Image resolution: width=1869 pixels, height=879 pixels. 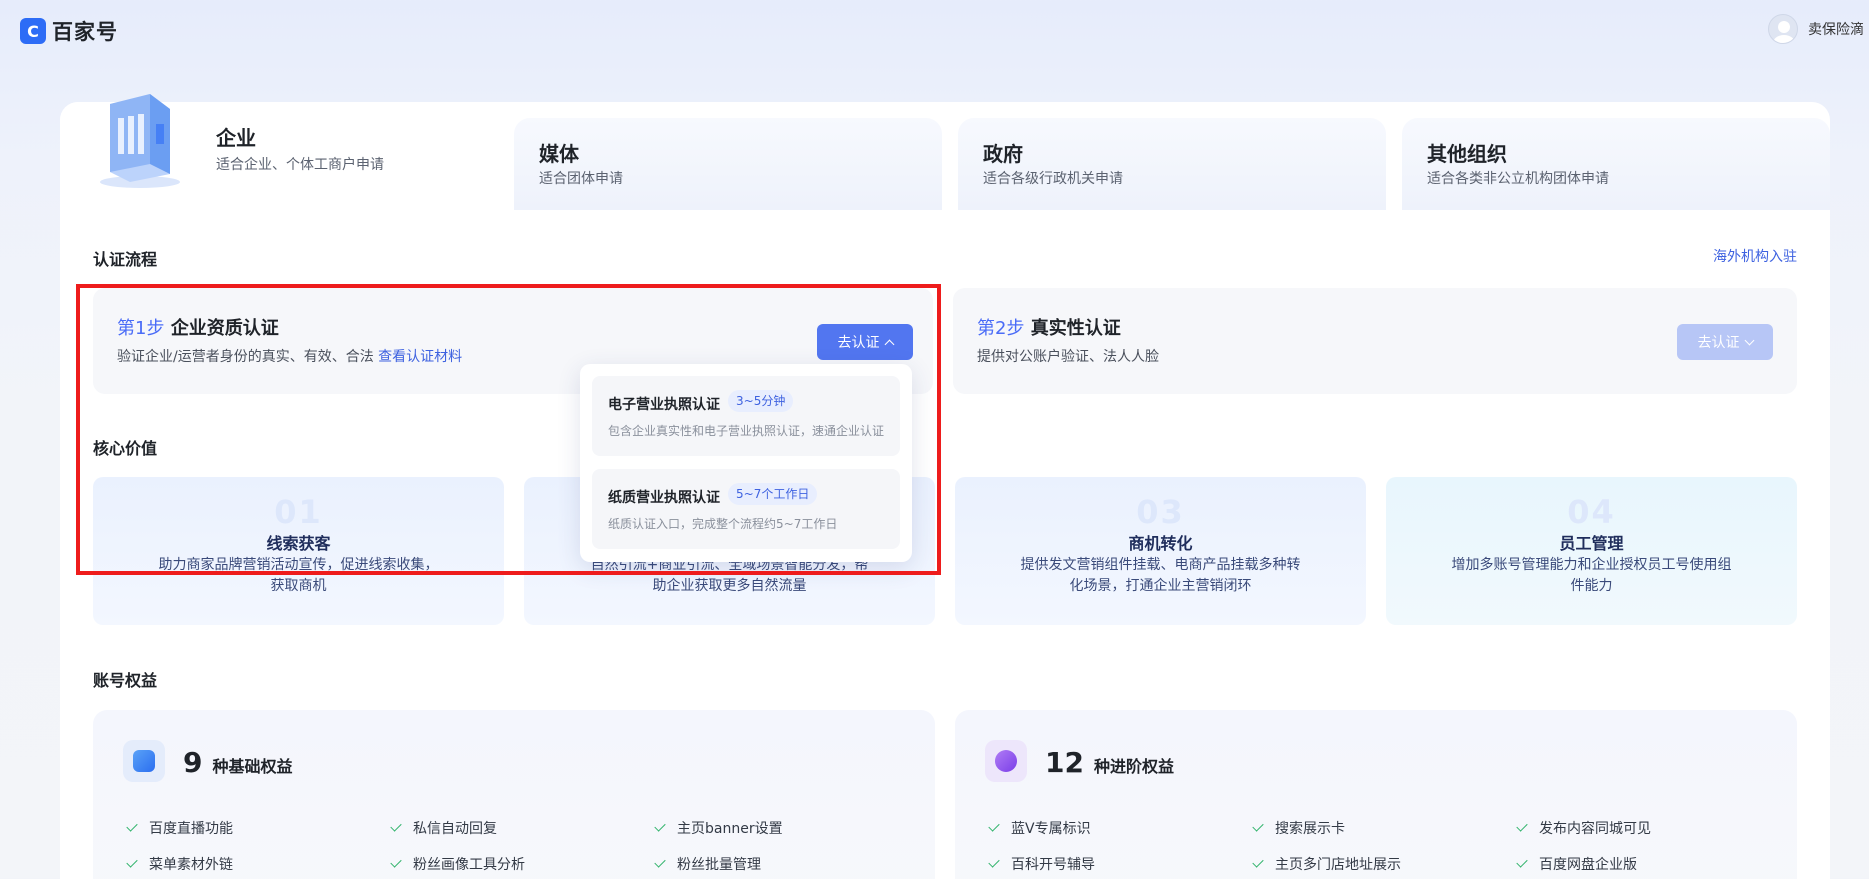 I want to click on tab-media: 媒体 适合团体申请, so click(x=728, y=164).